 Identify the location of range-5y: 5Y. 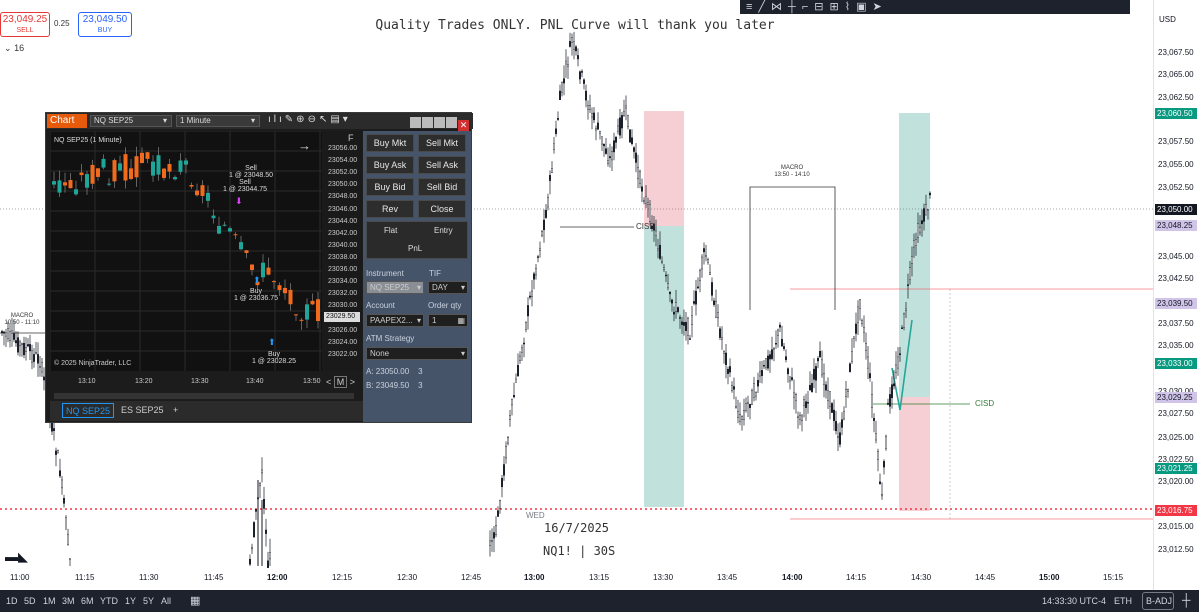
(148, 601).